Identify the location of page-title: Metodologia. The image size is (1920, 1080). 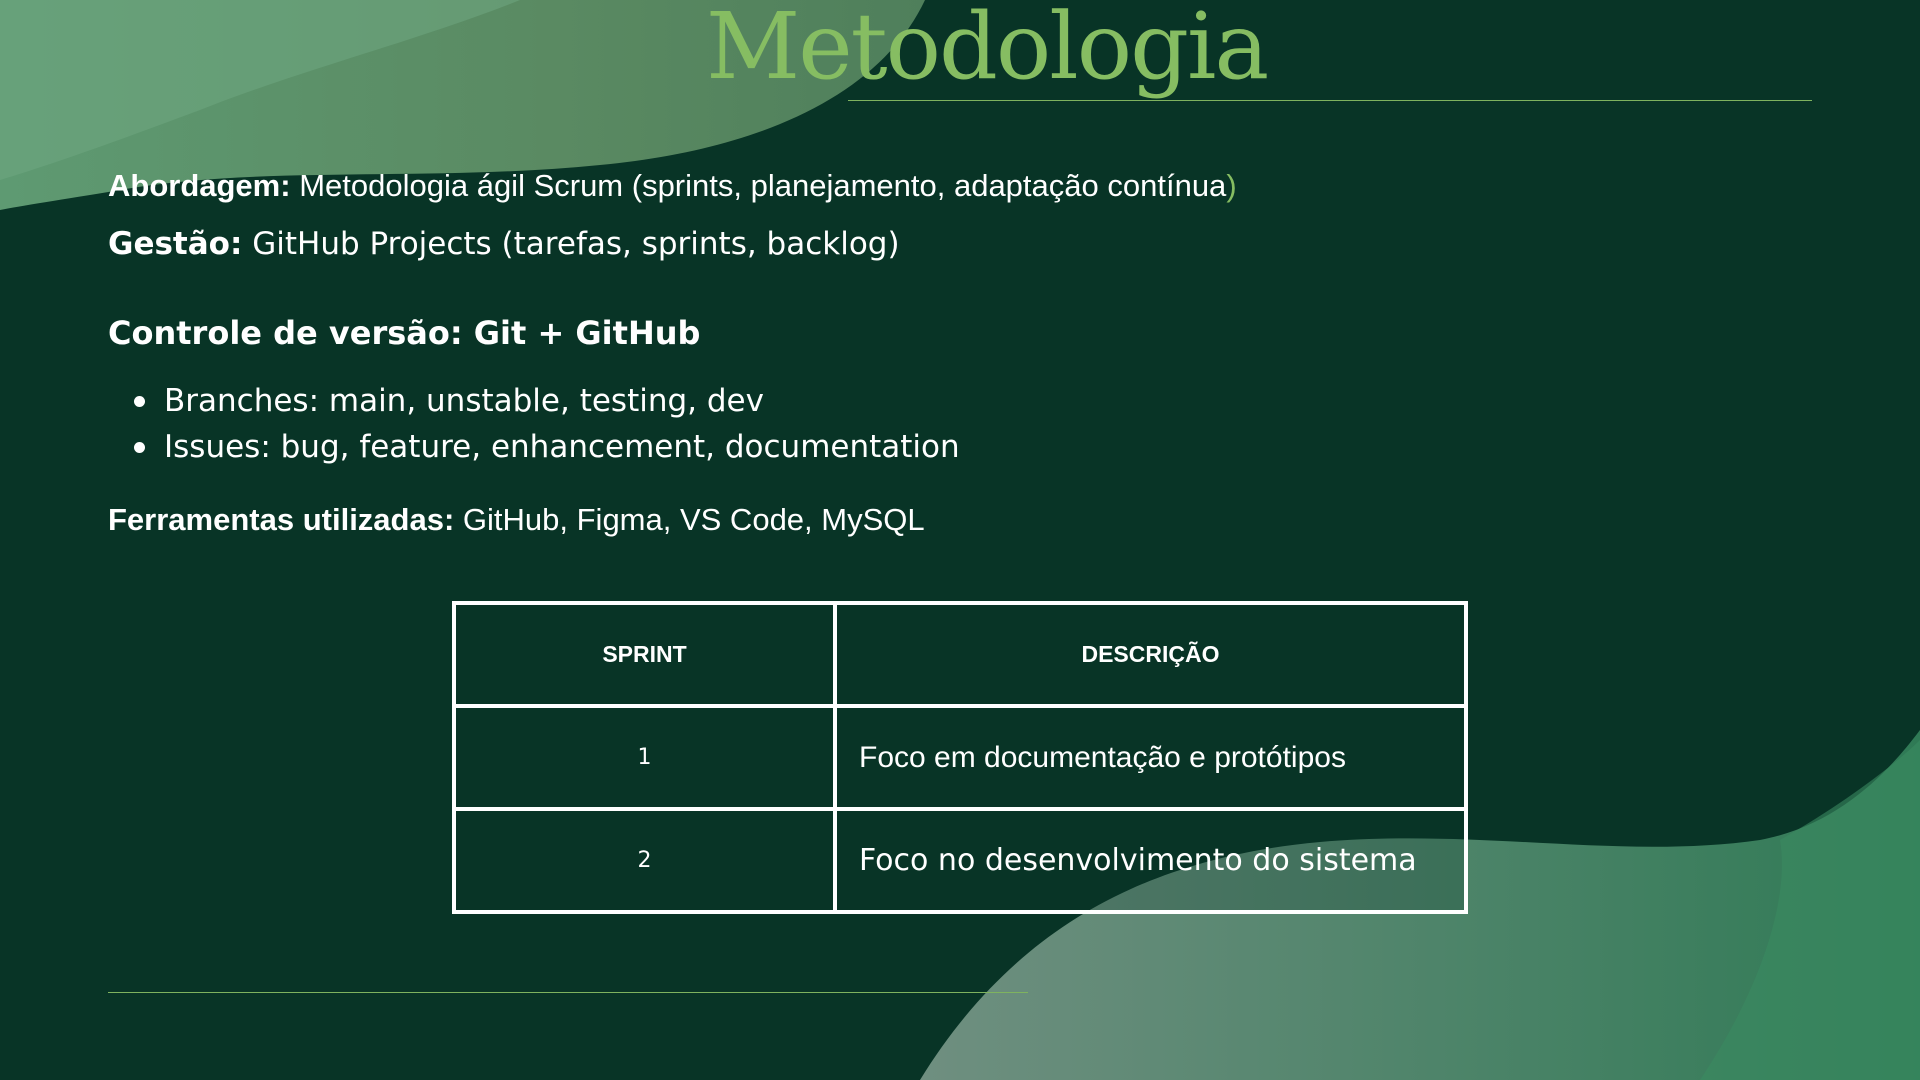
(987, 50).